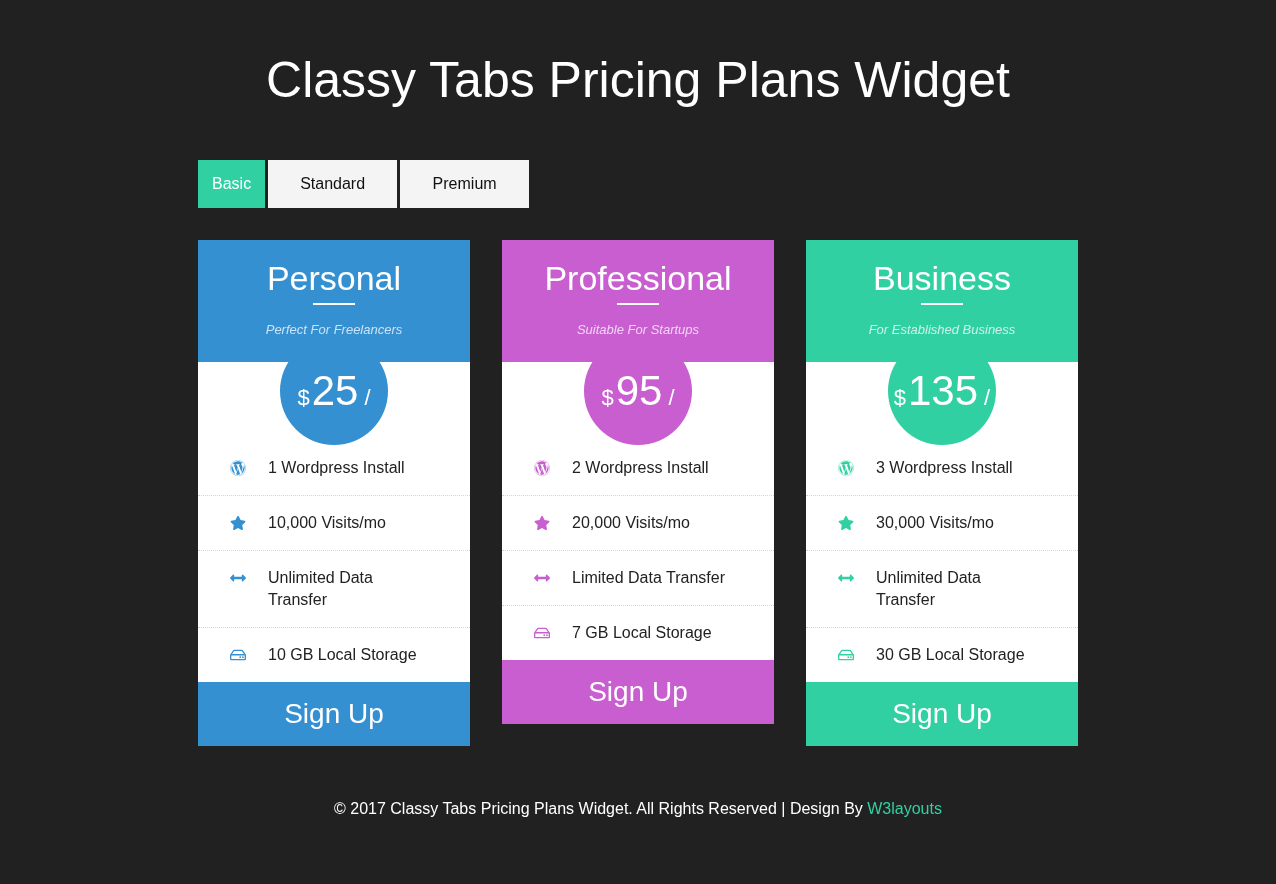 The width and height of the screenshot is (1276, 884). What do you see at coordinates (334, 278) in the screenshot?
I see `plan-name: Personal` at bounding box center [334, 278].